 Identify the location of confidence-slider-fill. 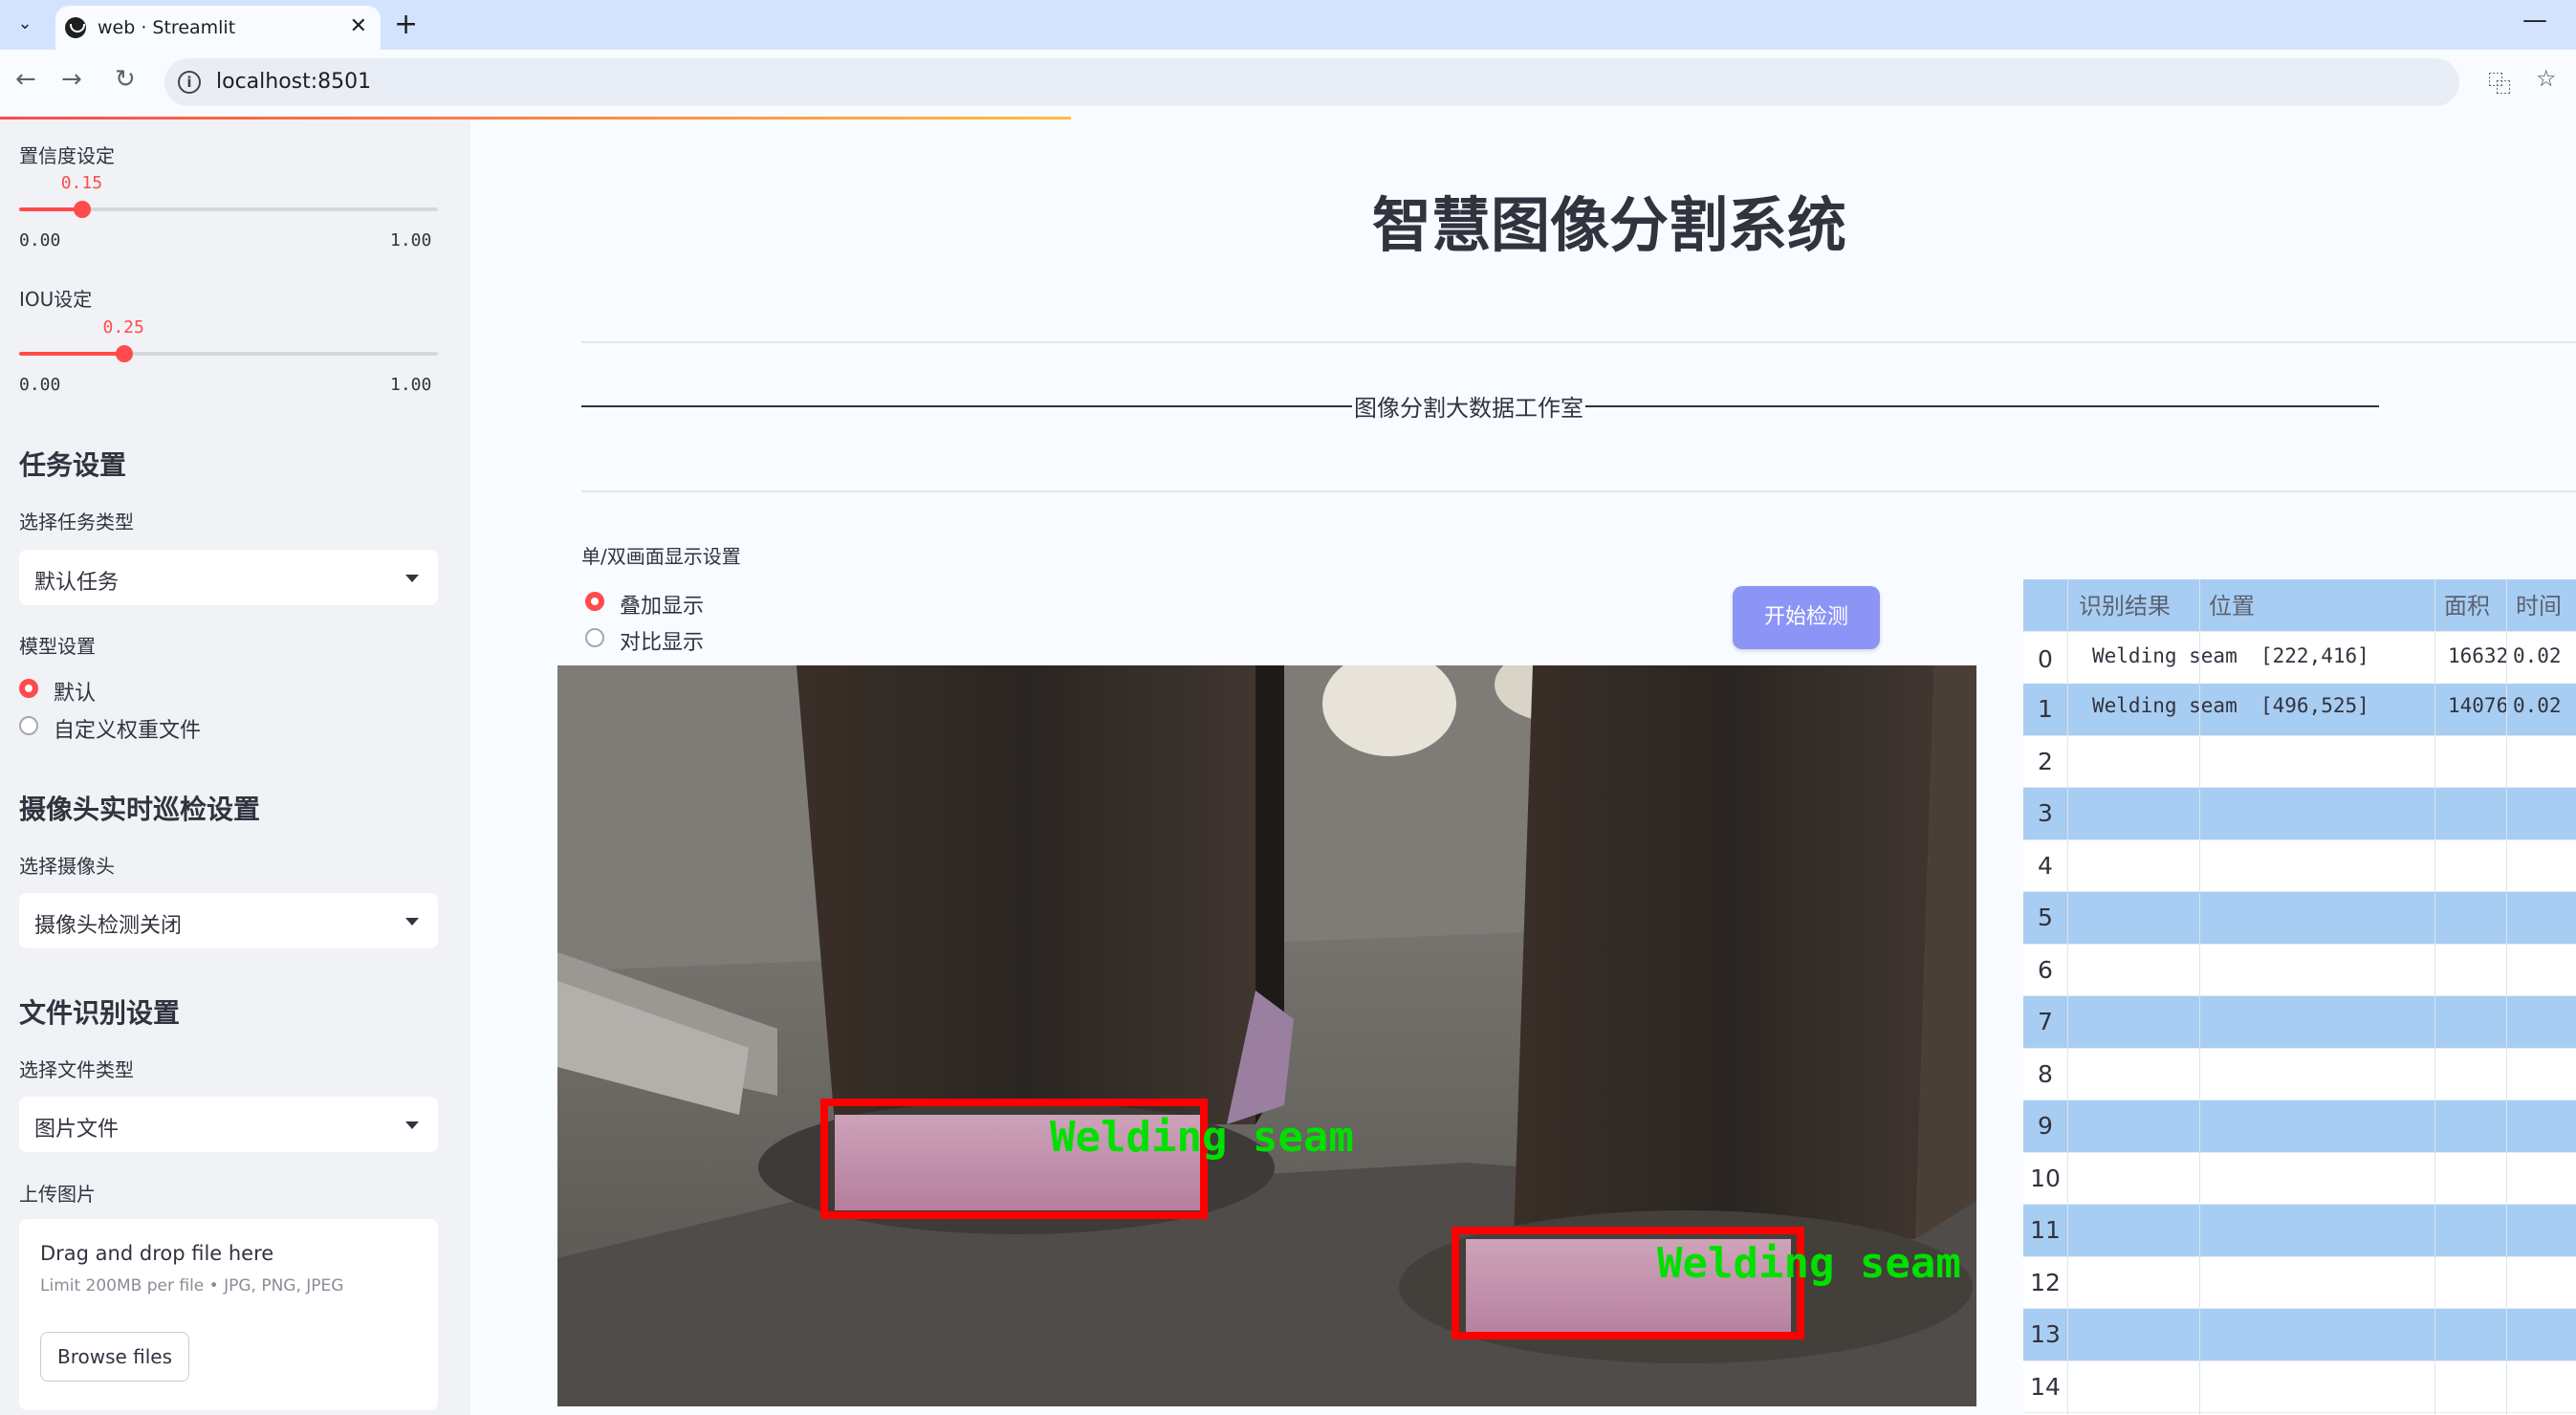
(50, 209).